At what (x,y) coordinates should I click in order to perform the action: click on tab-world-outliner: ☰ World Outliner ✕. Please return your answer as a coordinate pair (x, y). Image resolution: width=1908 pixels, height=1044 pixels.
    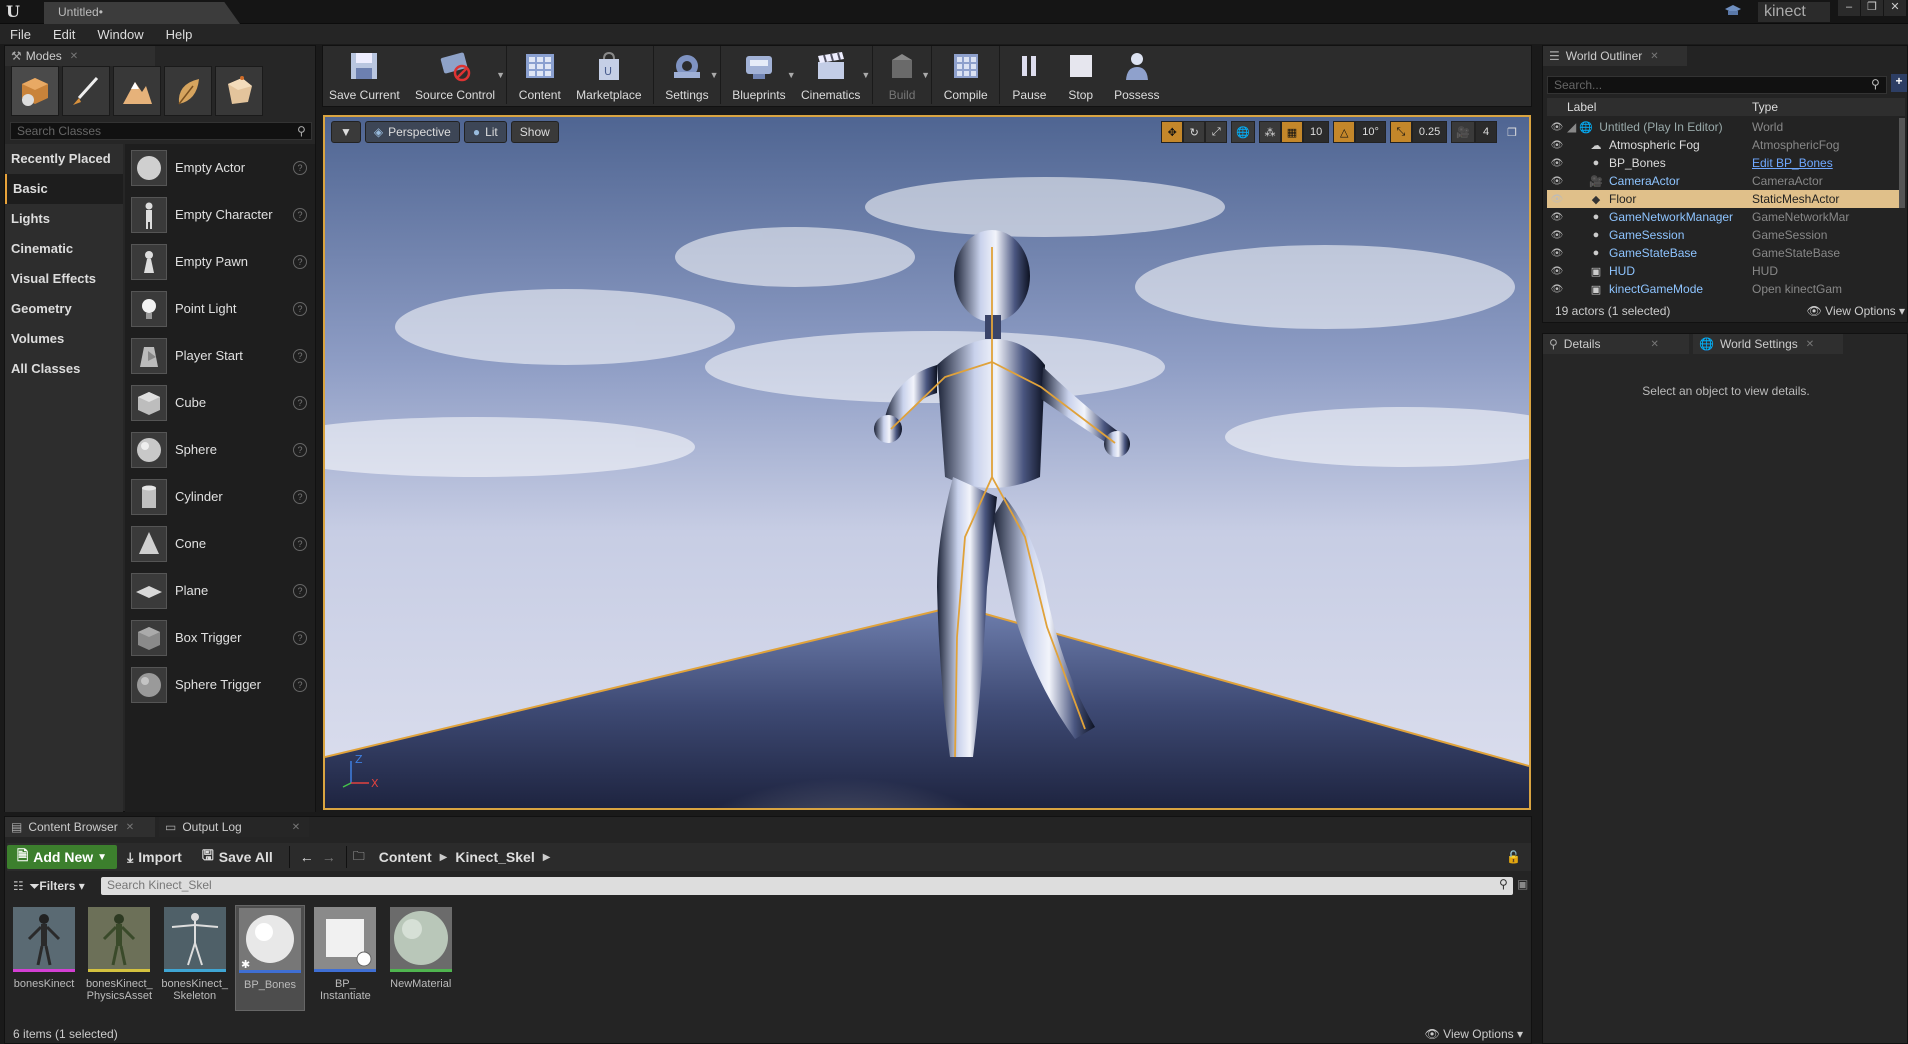
    Looking at the image, I should click on (1615, 56).